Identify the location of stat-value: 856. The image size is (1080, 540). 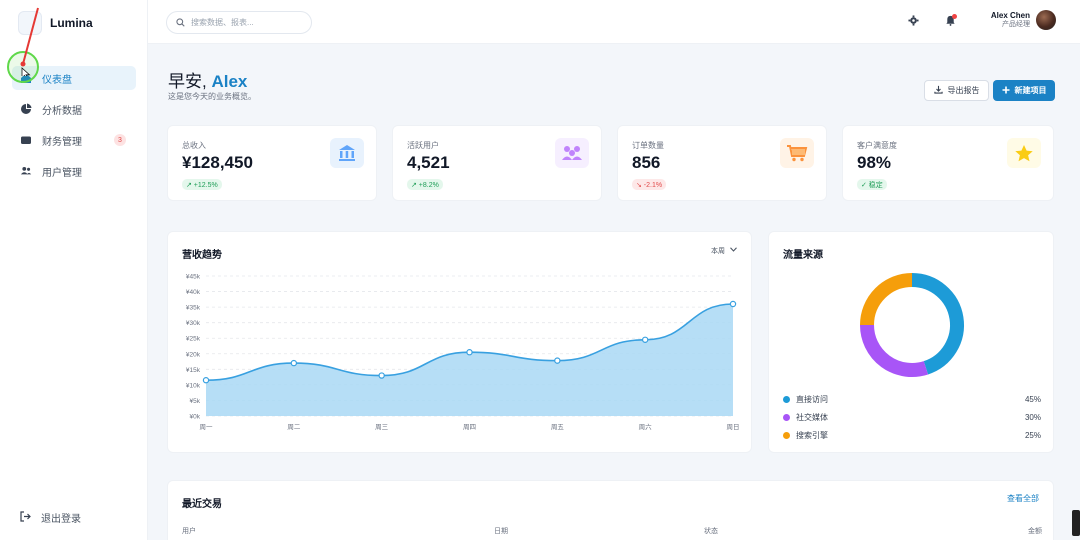
(646, 162).